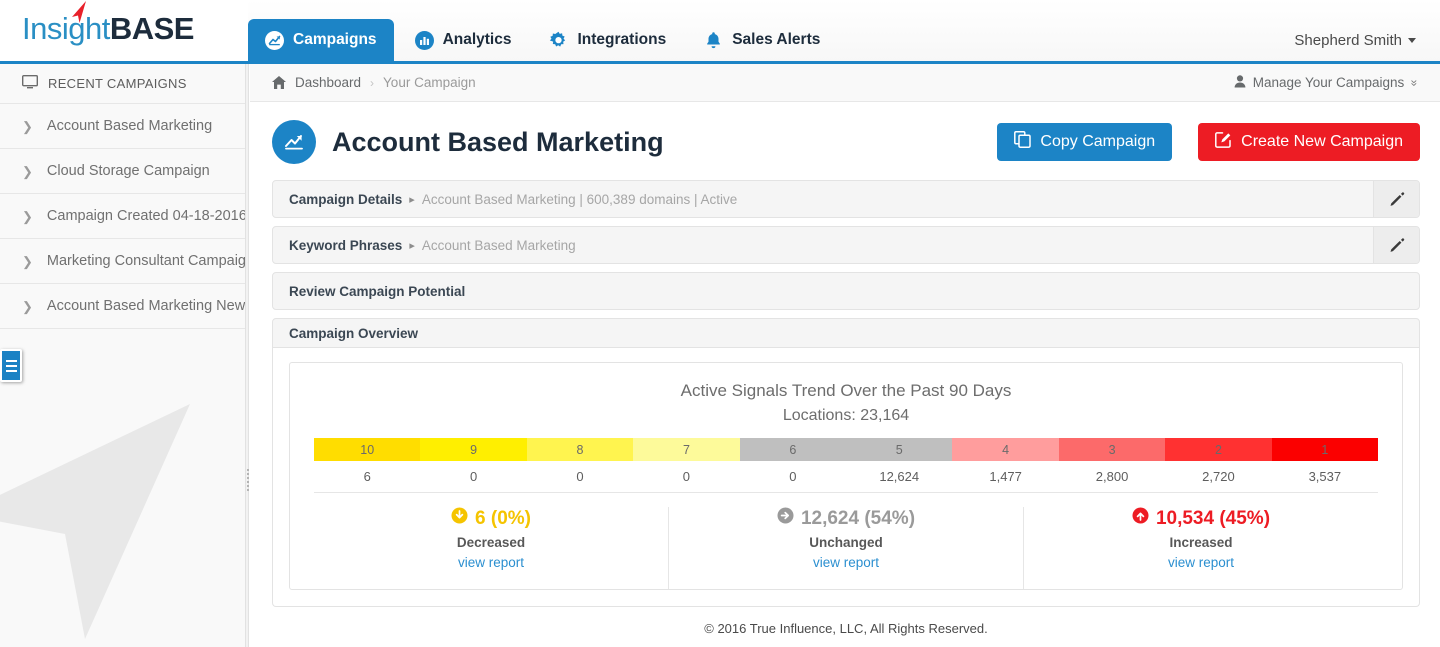 This screenshot has height=647, width=1440. What do you see at coordinates (1201, 542) in the screenshot?
I see `stat-label: Increased` at bounding box center [1201, 542].